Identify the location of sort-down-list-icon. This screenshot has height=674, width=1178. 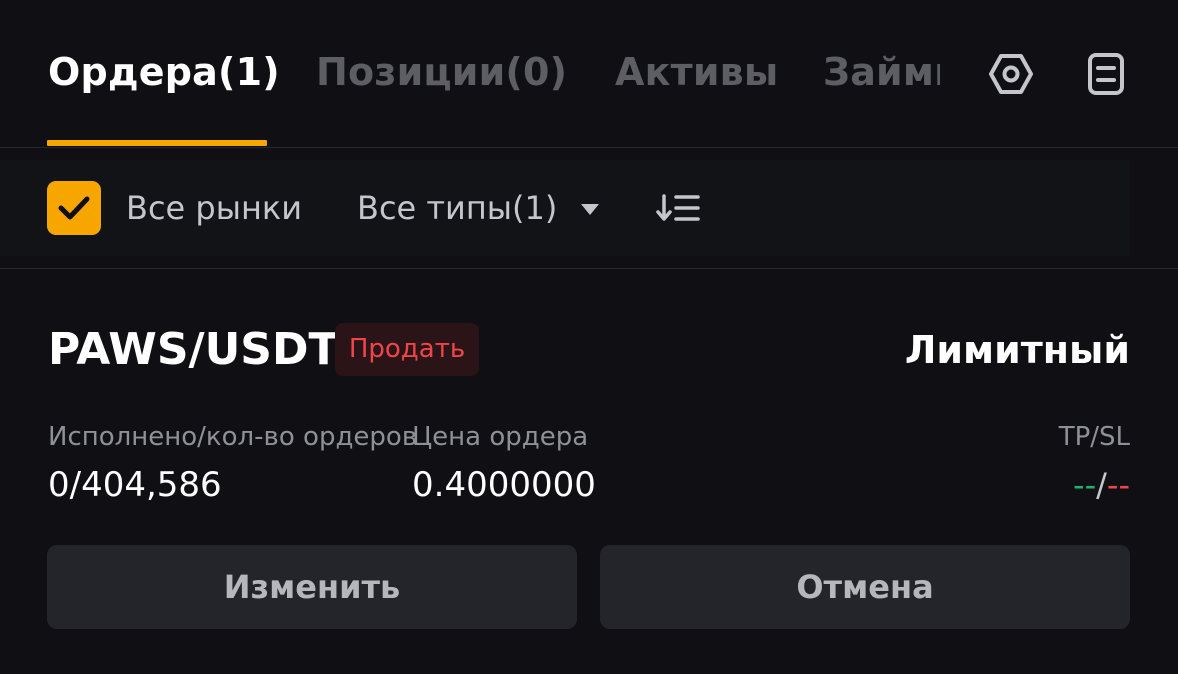
(679, 208).